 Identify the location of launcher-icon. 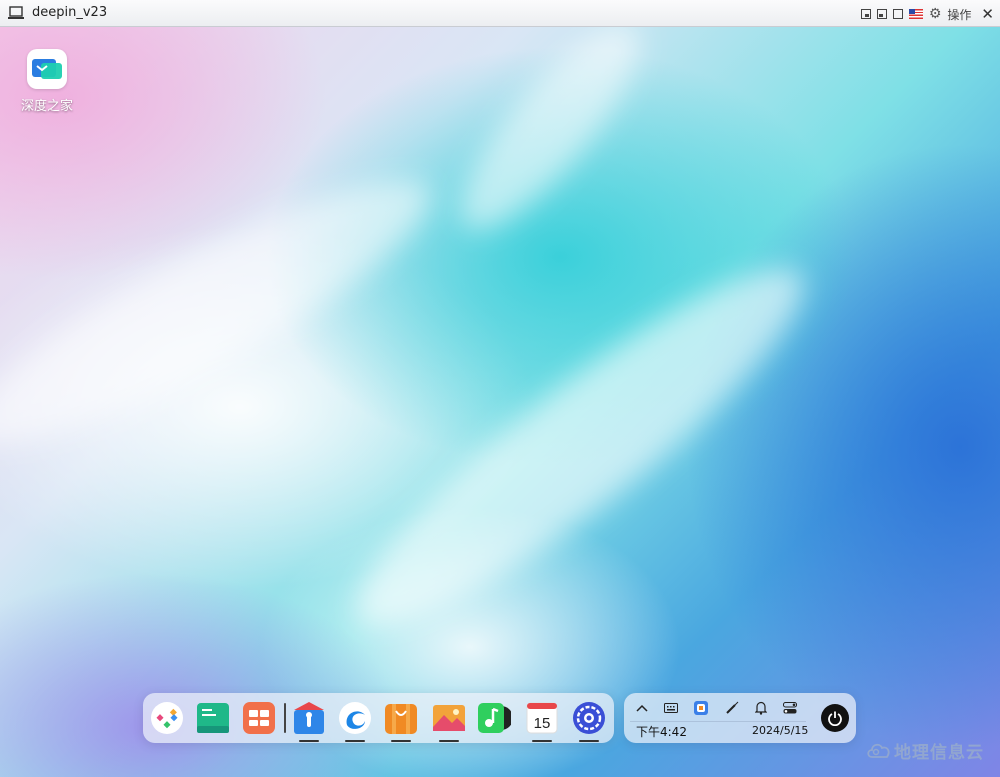
(167, 718).